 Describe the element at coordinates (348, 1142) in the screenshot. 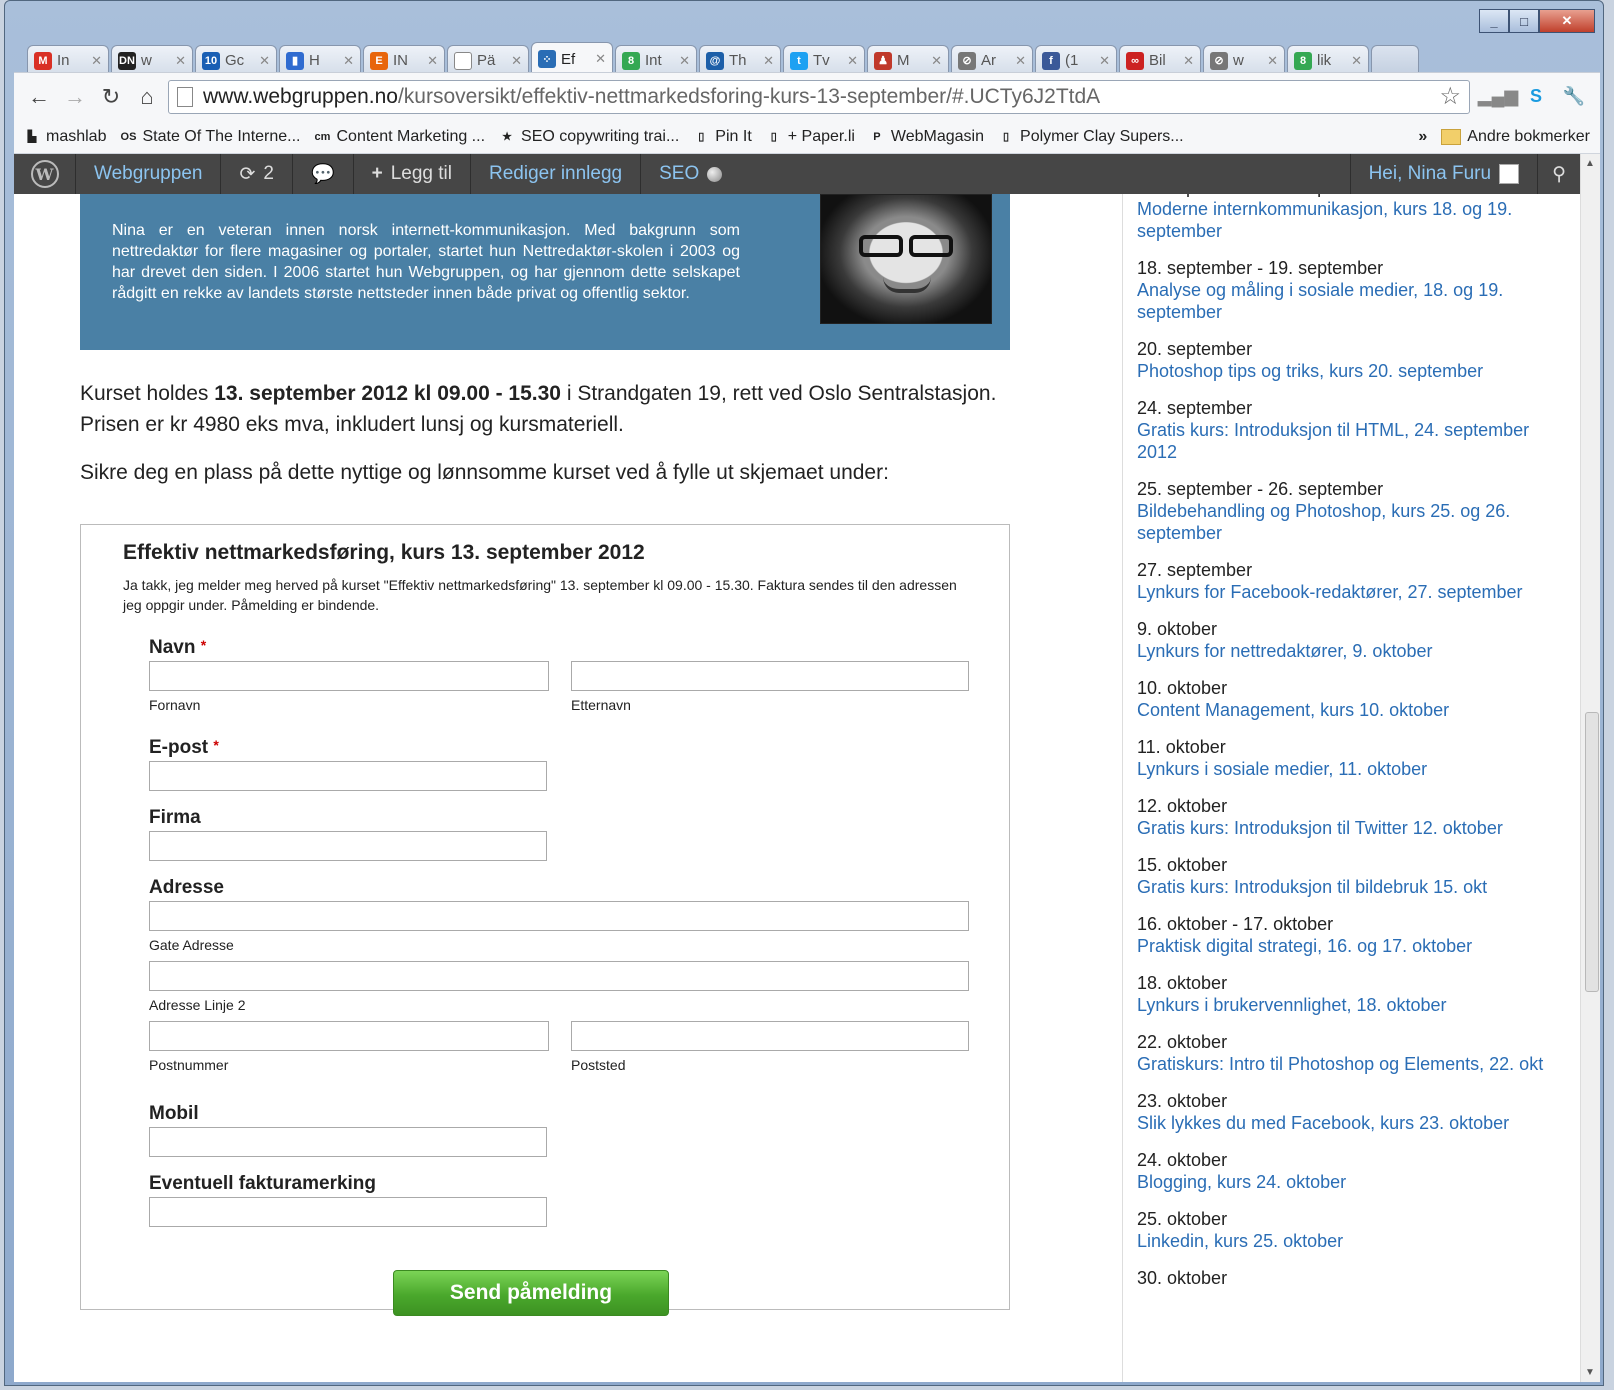

I see `mobile-field` at that location.